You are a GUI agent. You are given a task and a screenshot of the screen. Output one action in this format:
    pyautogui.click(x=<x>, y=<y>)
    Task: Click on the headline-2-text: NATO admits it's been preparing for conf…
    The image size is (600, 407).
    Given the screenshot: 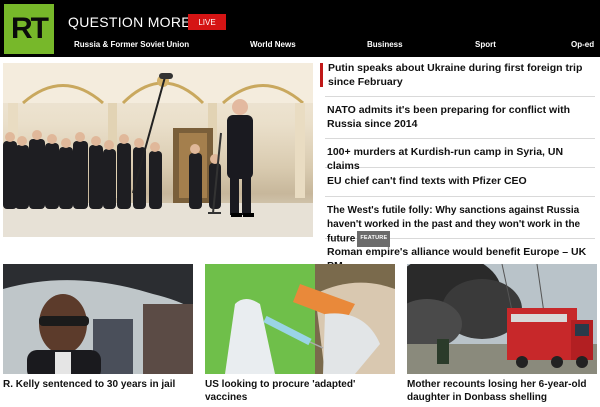 What is the action you would take?
    pyautogui.click(x=449, y=117)
    